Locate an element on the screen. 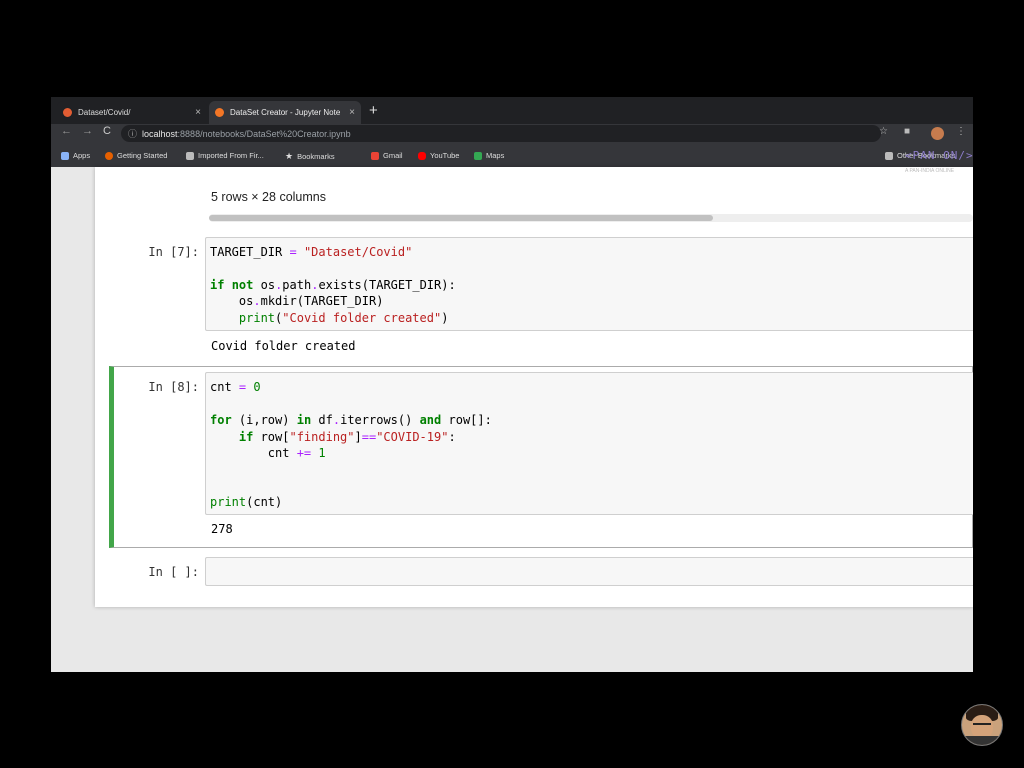  bookmark-star-icon: ☆ is located at coordinates (883, 131).